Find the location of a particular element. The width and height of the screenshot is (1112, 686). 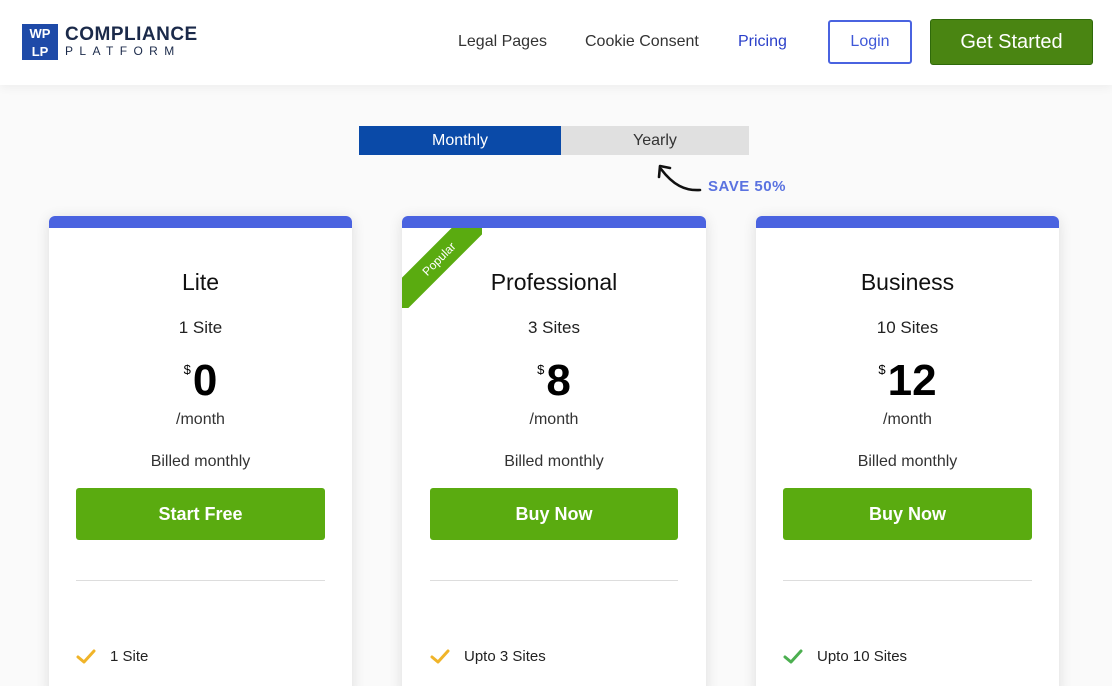

plan-price: $0 is located at coordinates (200, 381).